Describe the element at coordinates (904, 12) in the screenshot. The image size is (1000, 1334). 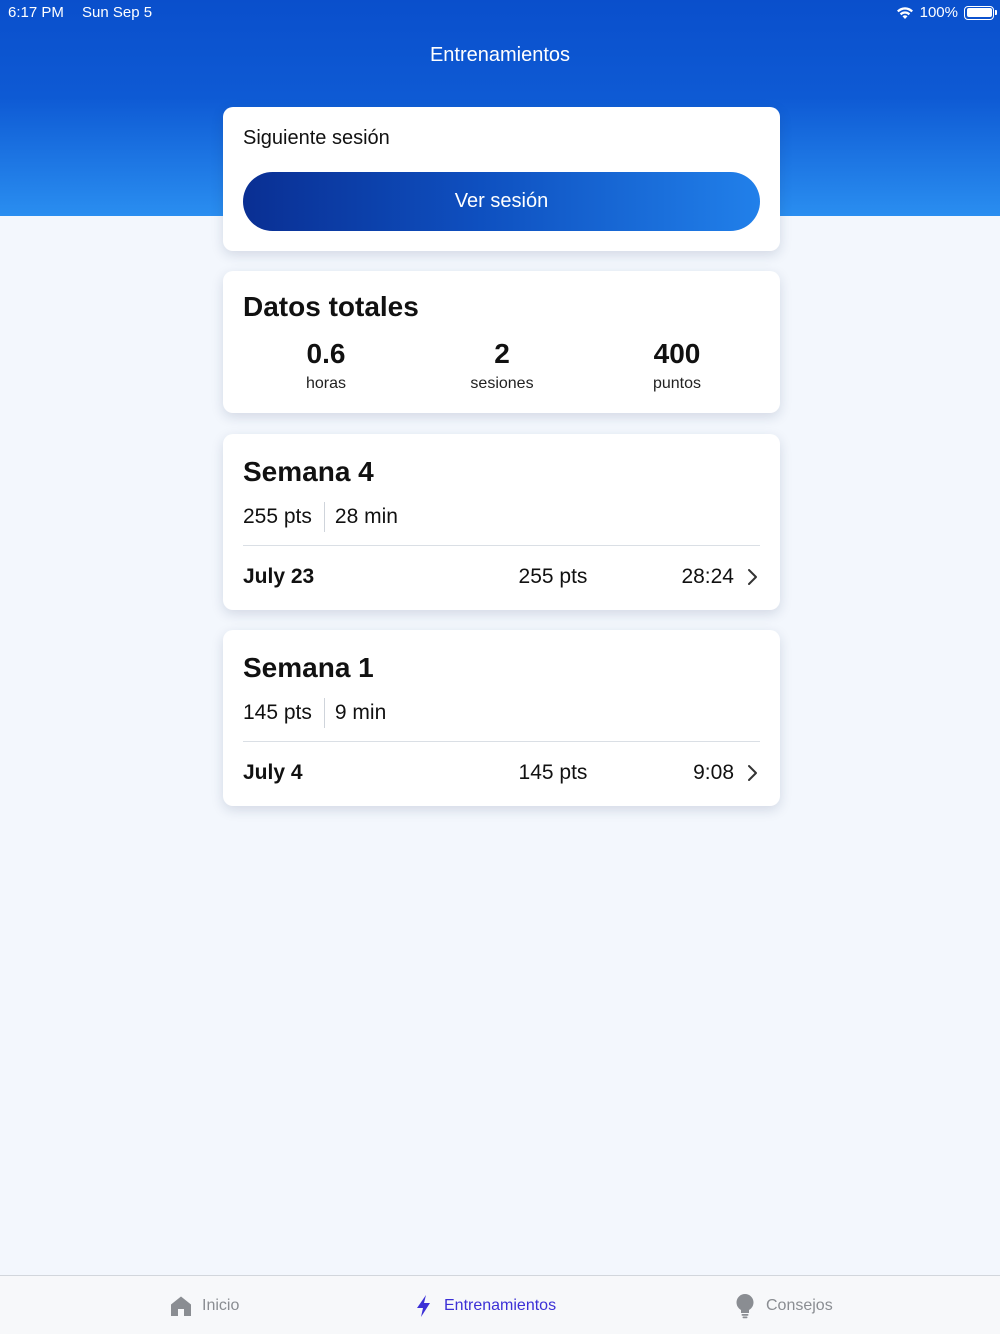
I see `wifi-icon` at that location.